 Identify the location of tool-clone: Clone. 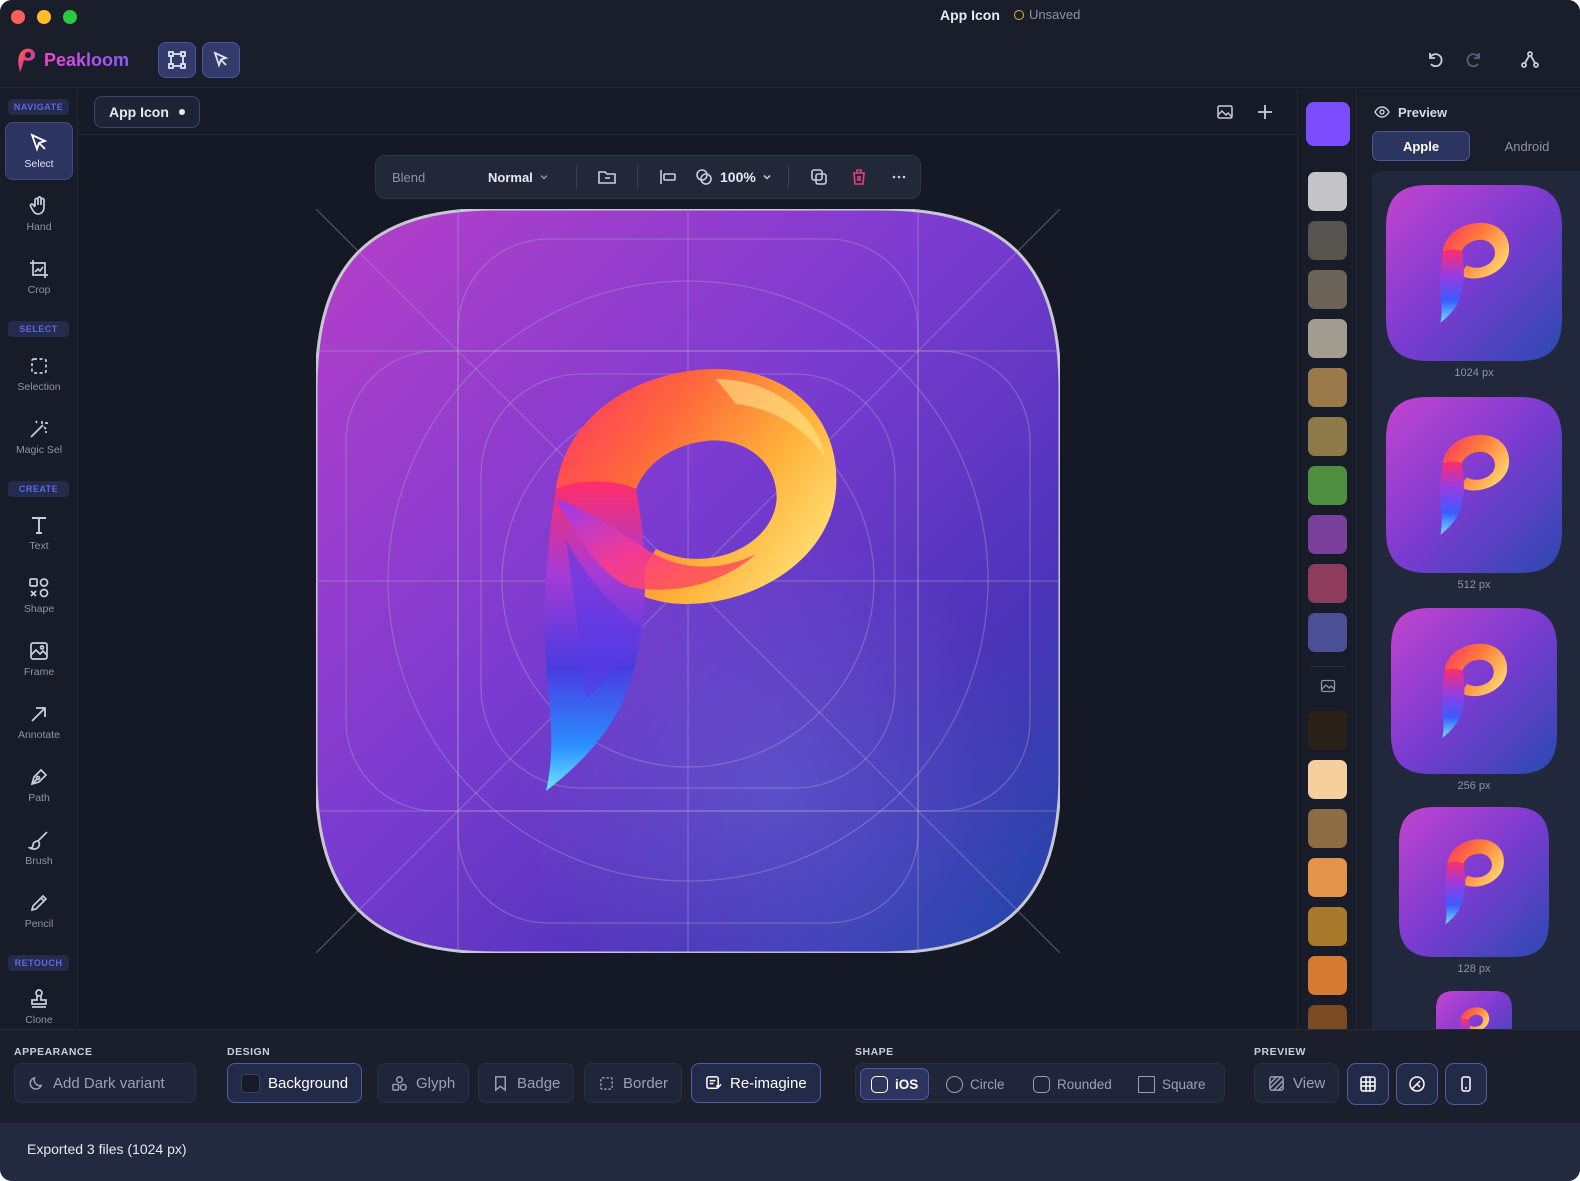
(39, 1007).